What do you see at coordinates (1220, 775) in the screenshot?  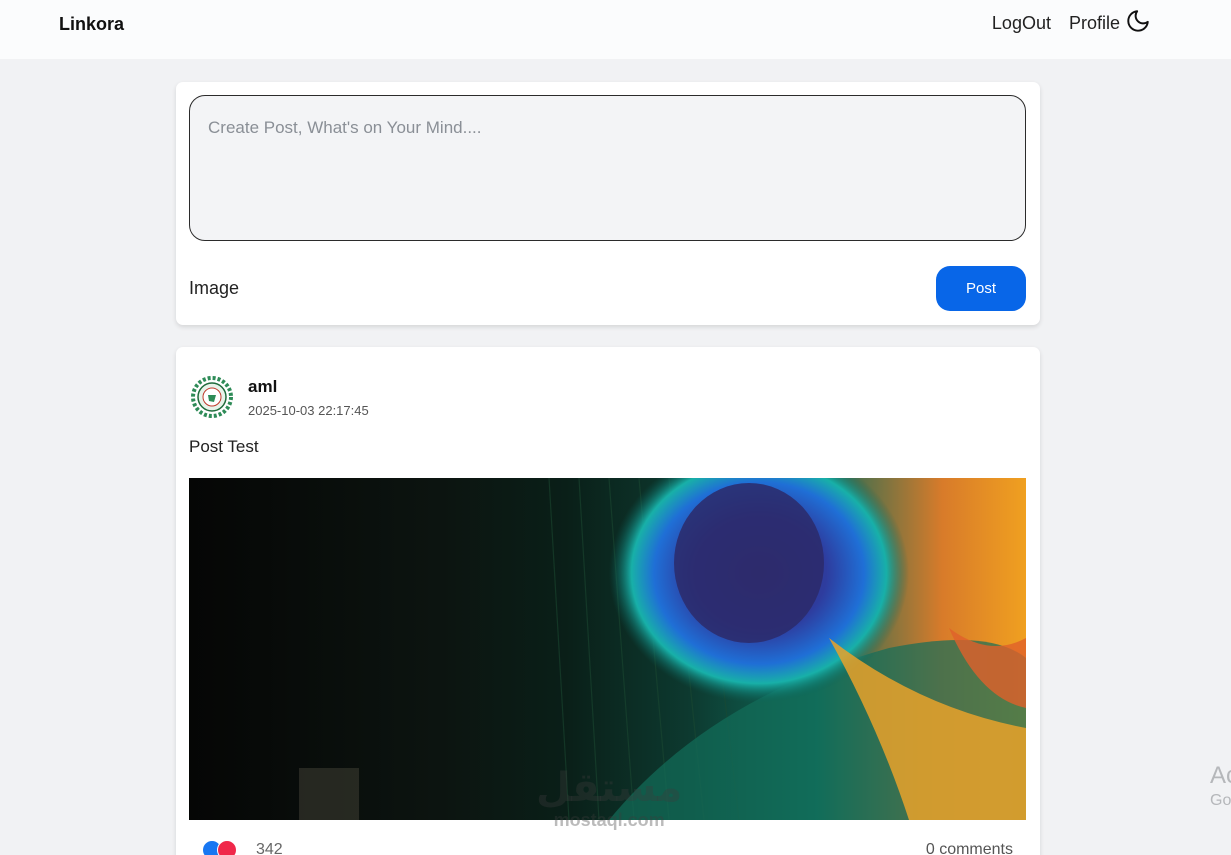 I see `overlay-line1: Ac` at bounding box center [1220, 775].